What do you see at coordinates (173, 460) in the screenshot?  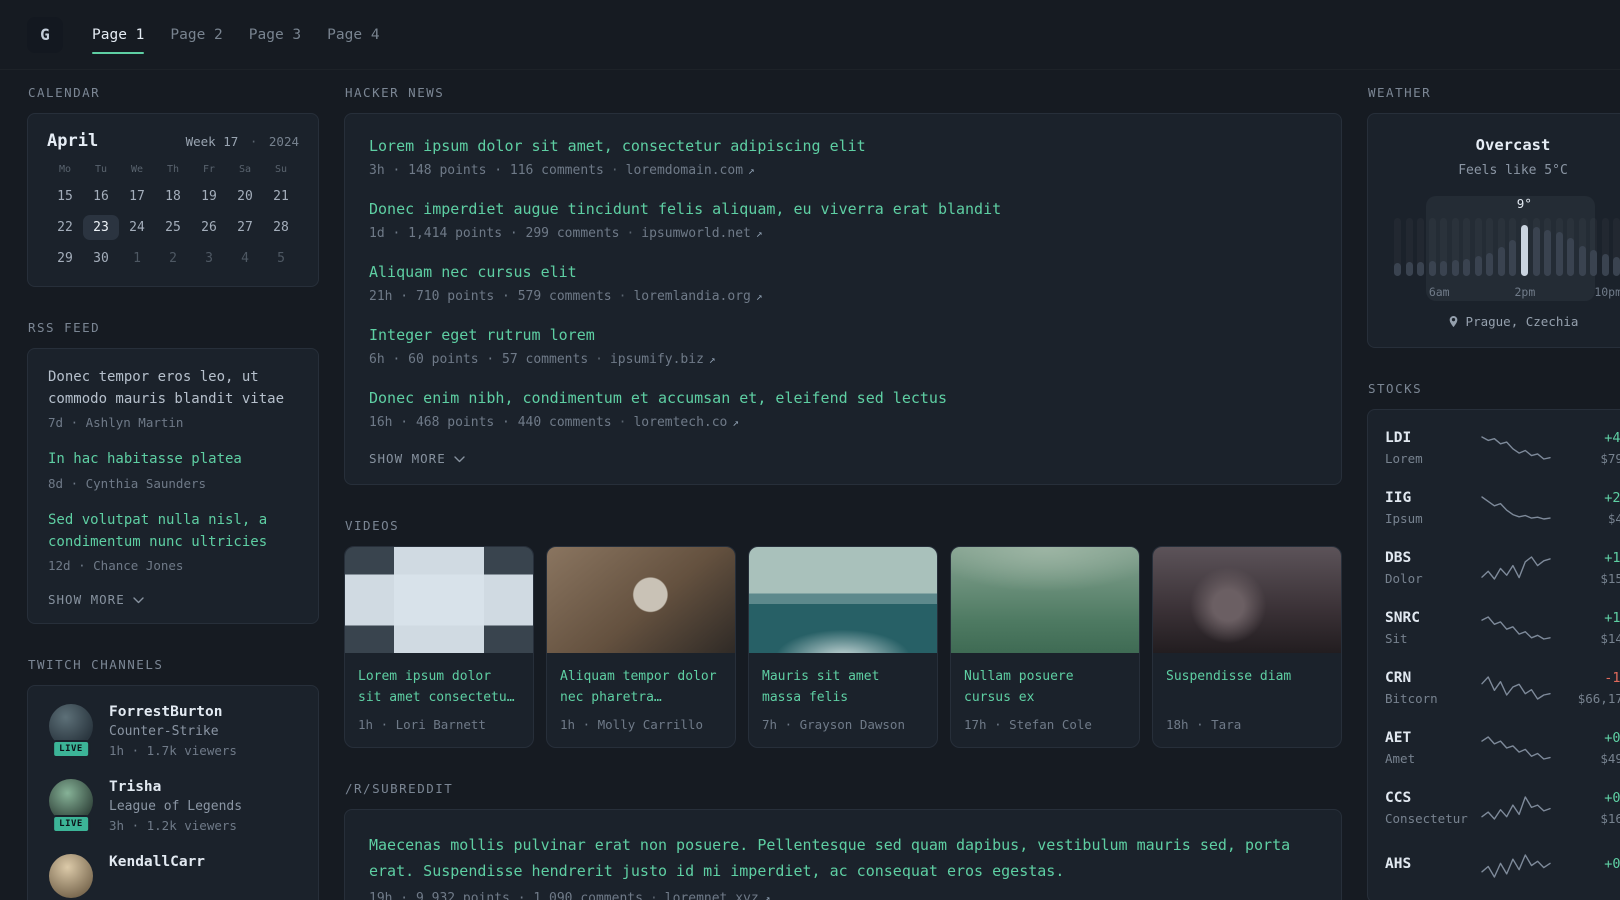 I see `rss-item-link: In hac habitasse platea` at bounding box center [173, 460].